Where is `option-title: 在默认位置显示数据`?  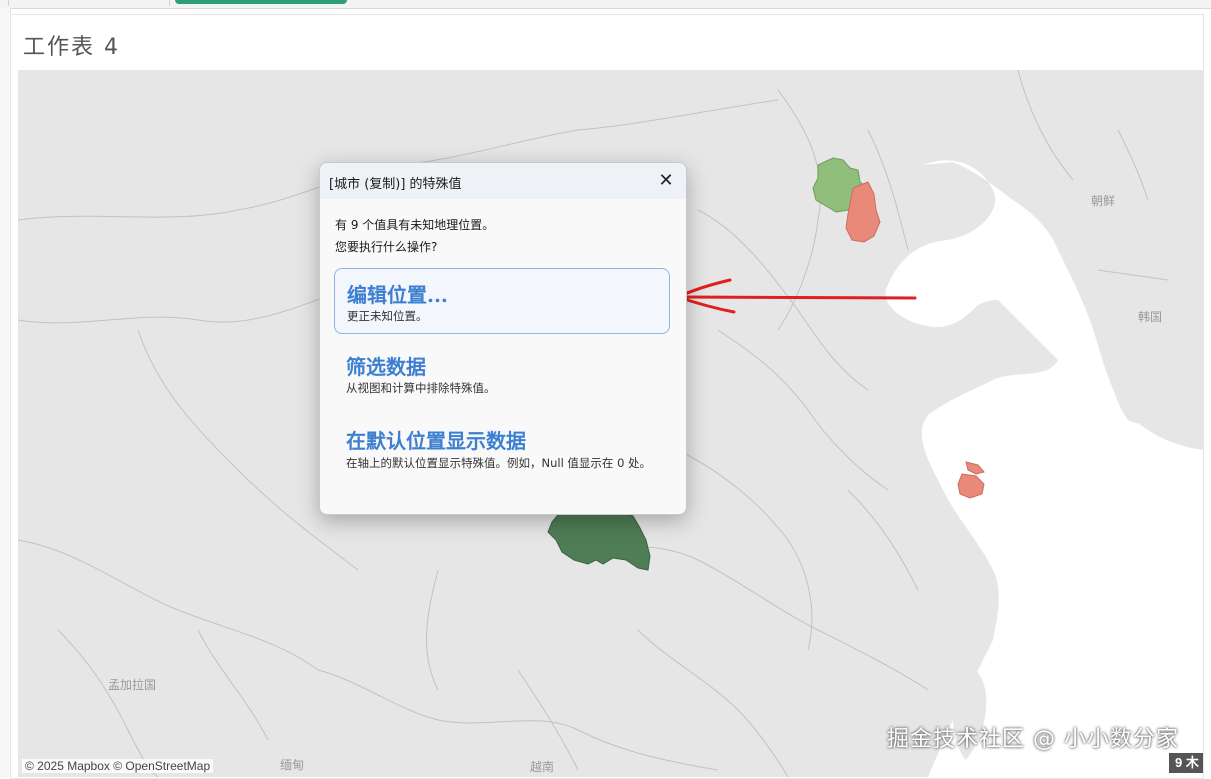 option-title: 在默认位置显示数据 is located at coordinates (436, 441).